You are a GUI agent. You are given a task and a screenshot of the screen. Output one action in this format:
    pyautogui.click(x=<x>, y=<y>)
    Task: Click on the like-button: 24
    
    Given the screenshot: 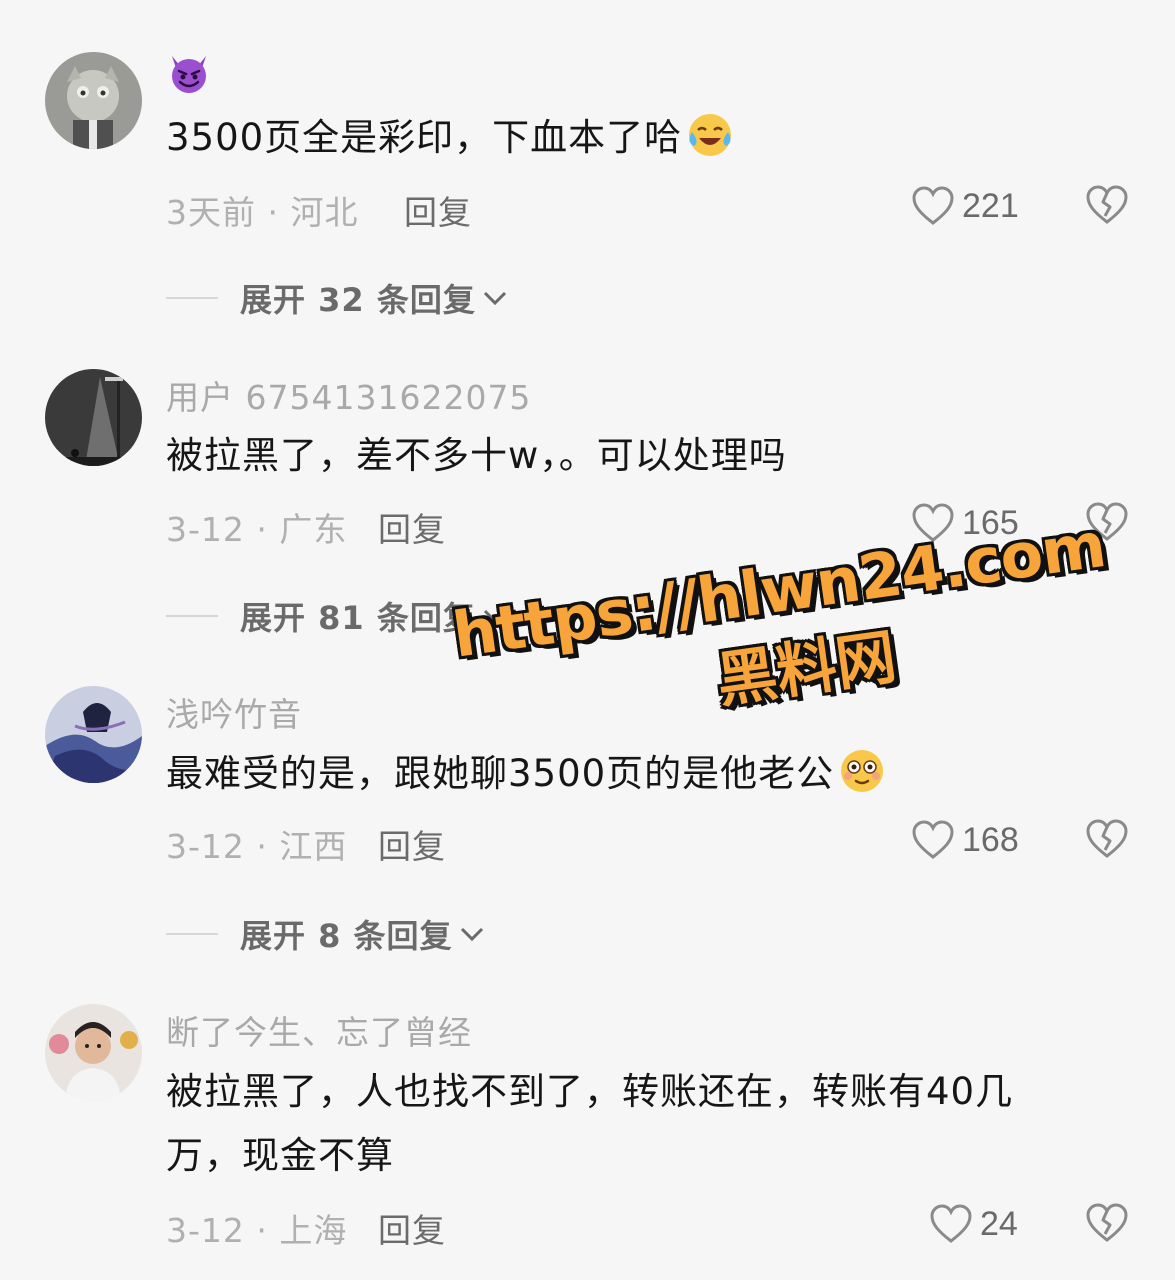 What is the action you would take?
    pyautogui.click(x=973, y=1224)
    